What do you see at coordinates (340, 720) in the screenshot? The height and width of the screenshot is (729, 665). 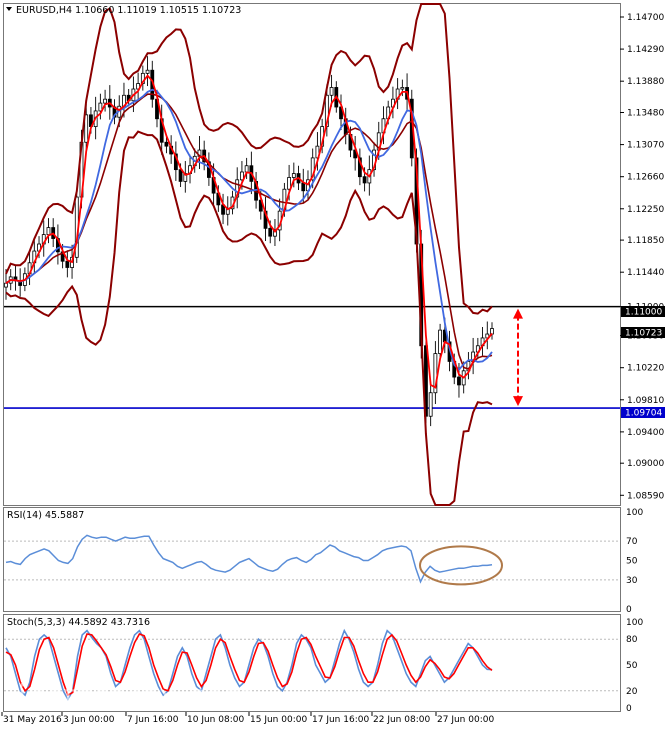 I see `time-axis-label: 17 Jun 16:00` at bounding box center [340, 720].